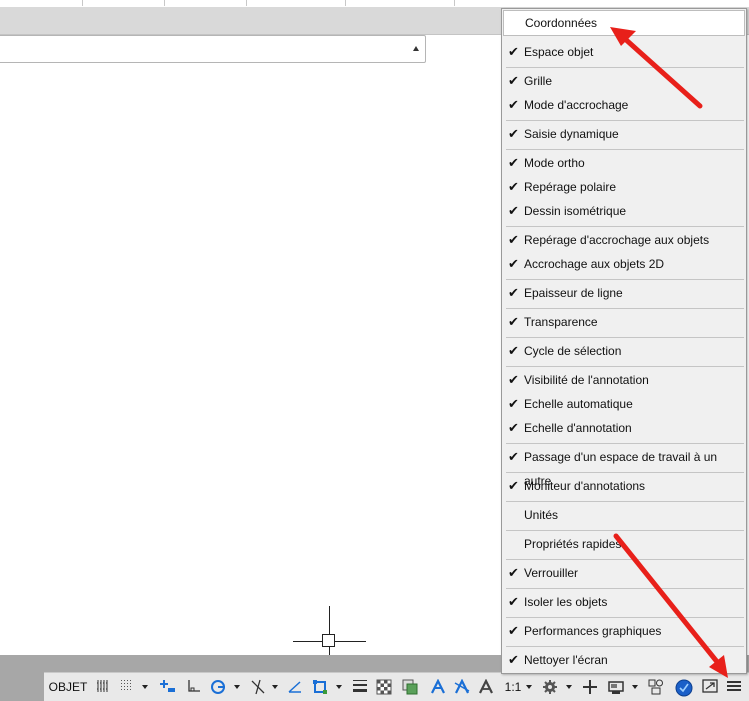  I want to click on menu-item-object-snap-tracking: ✔ Repérage d'accrochage aux objets, so click(624, 240).